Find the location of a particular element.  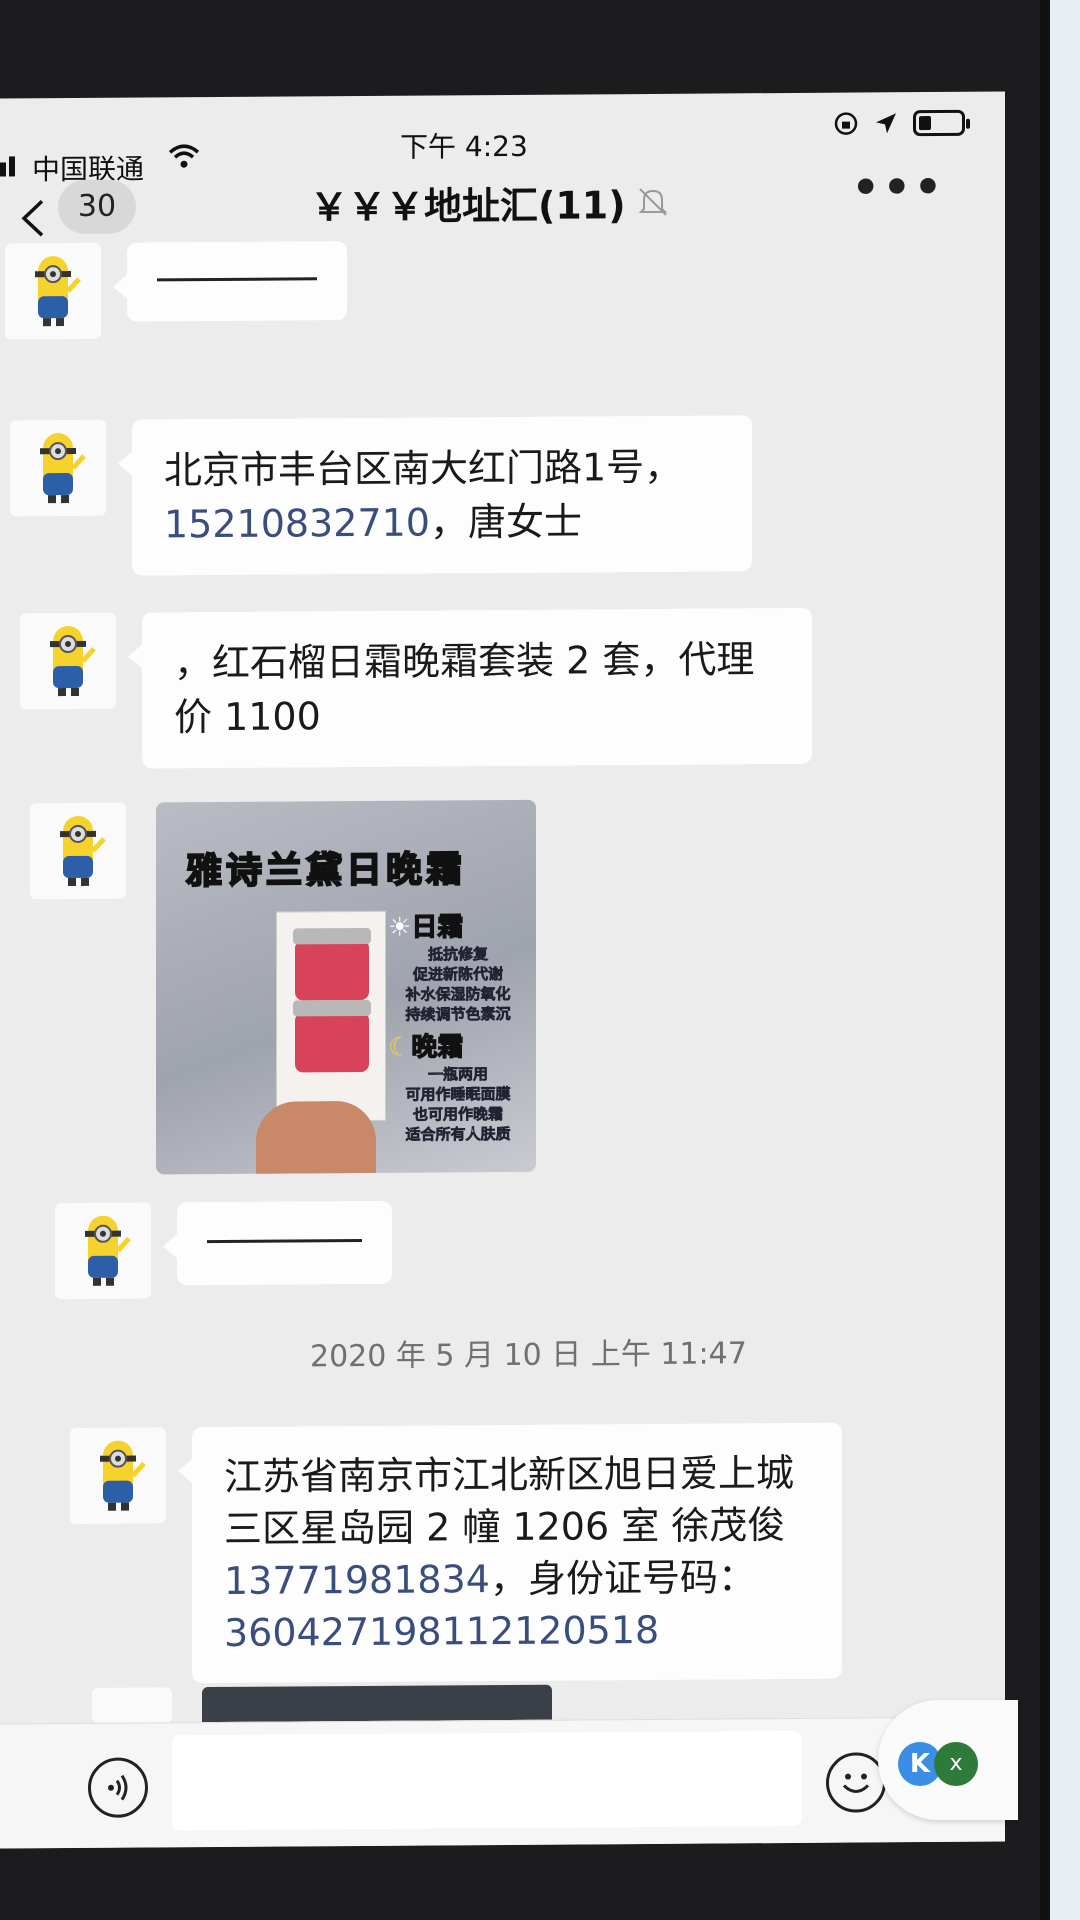

close-x-icon: x is located at coordinates (956, 1764).